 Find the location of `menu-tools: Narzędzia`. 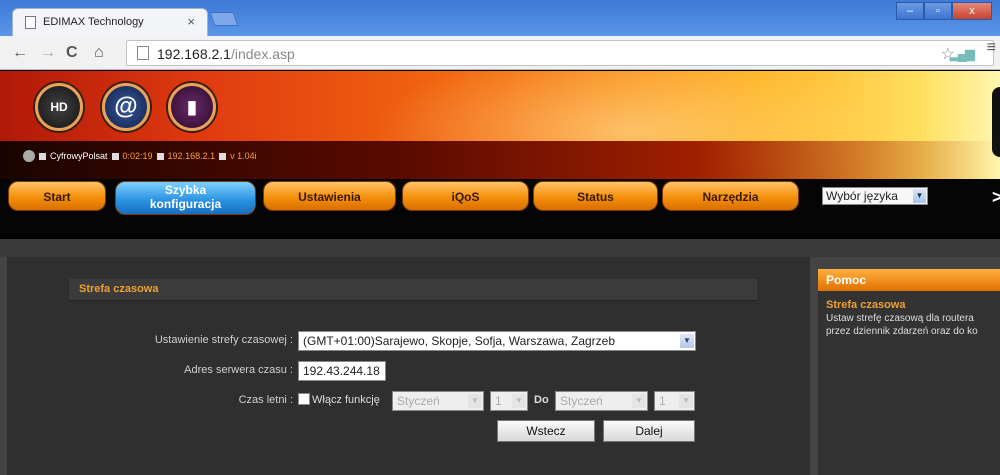

menu-tools: Narzędzia is located at coordinates (730, 196).